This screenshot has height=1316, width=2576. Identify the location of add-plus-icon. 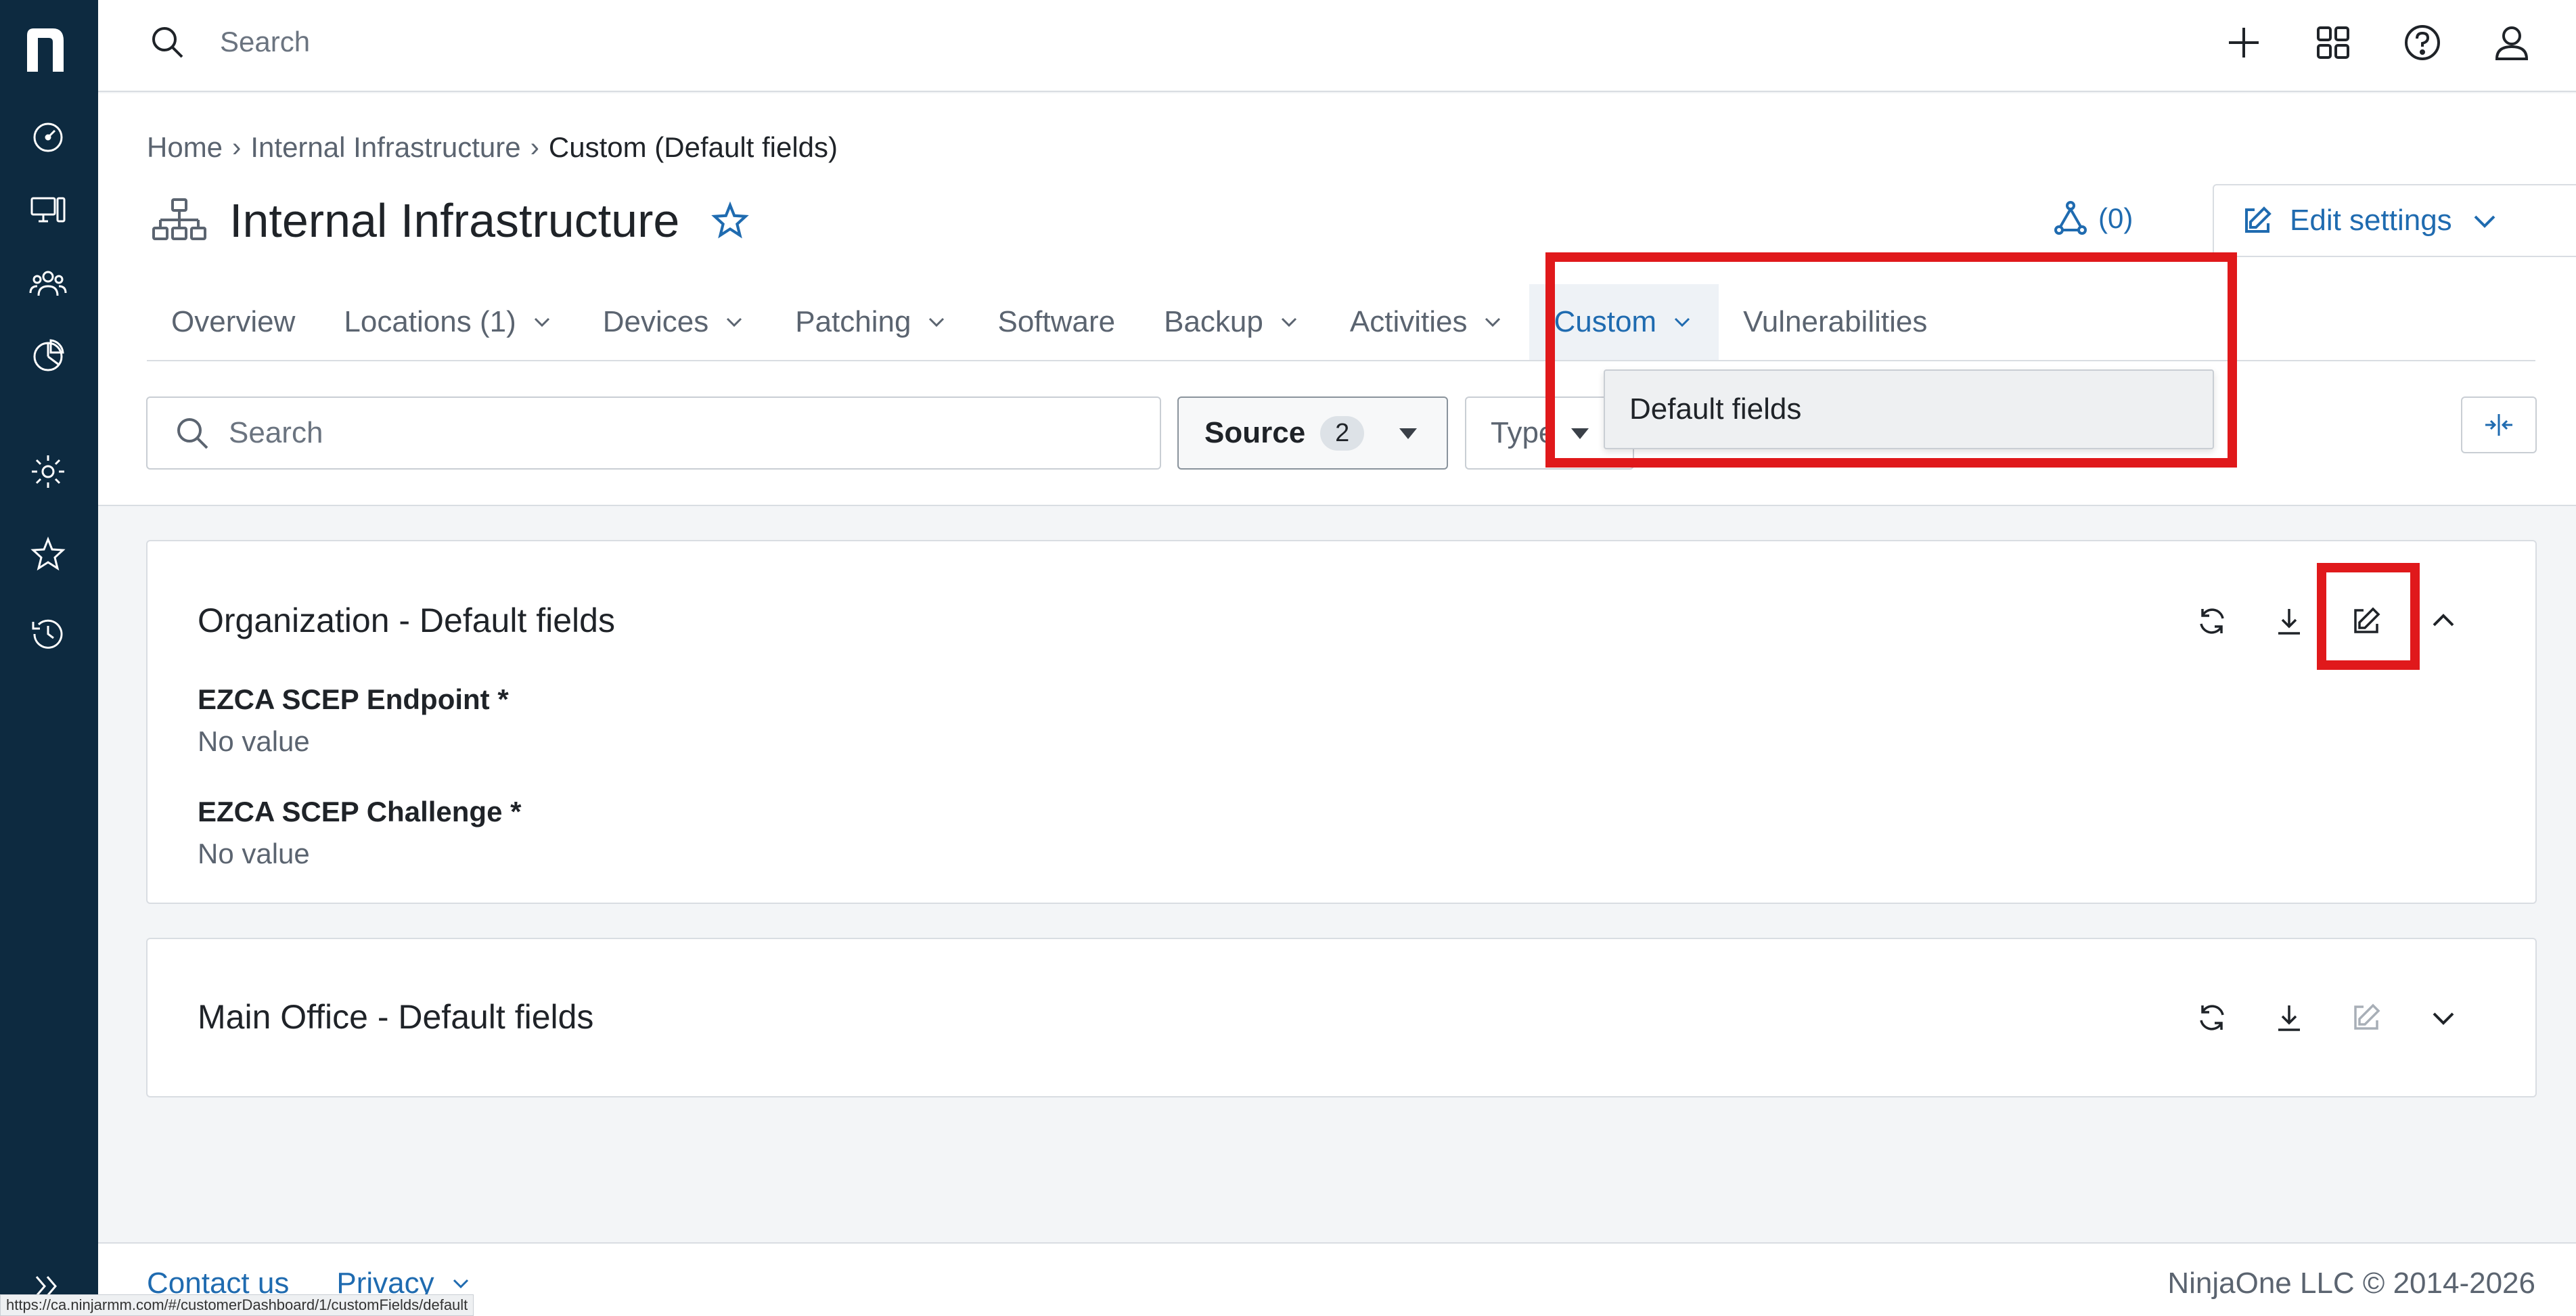
(2243, 43).